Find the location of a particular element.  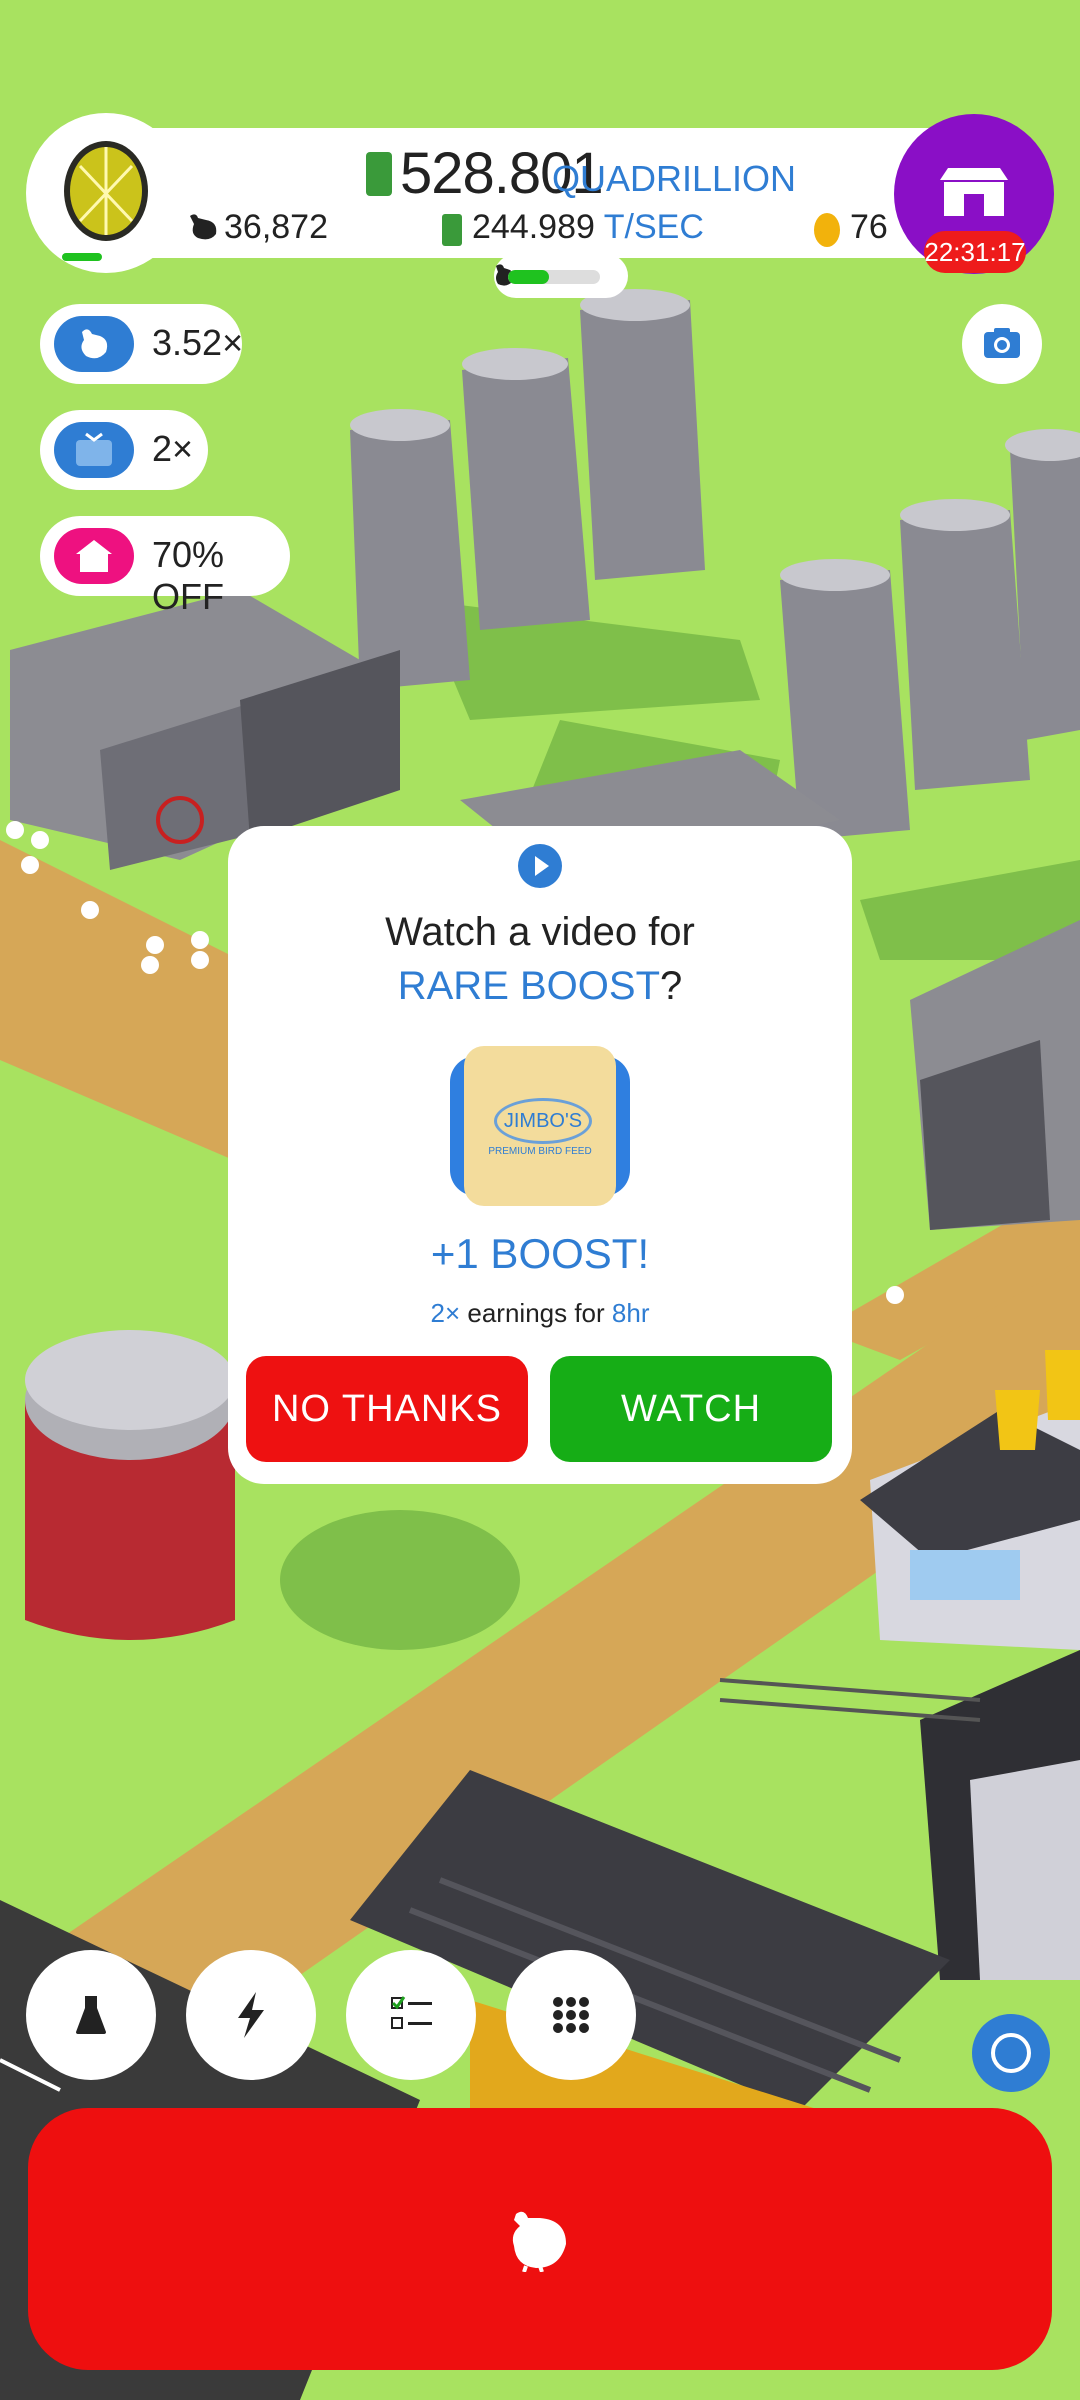

reward-text: +1 BOOST! is located at coordinates (540, 1253).